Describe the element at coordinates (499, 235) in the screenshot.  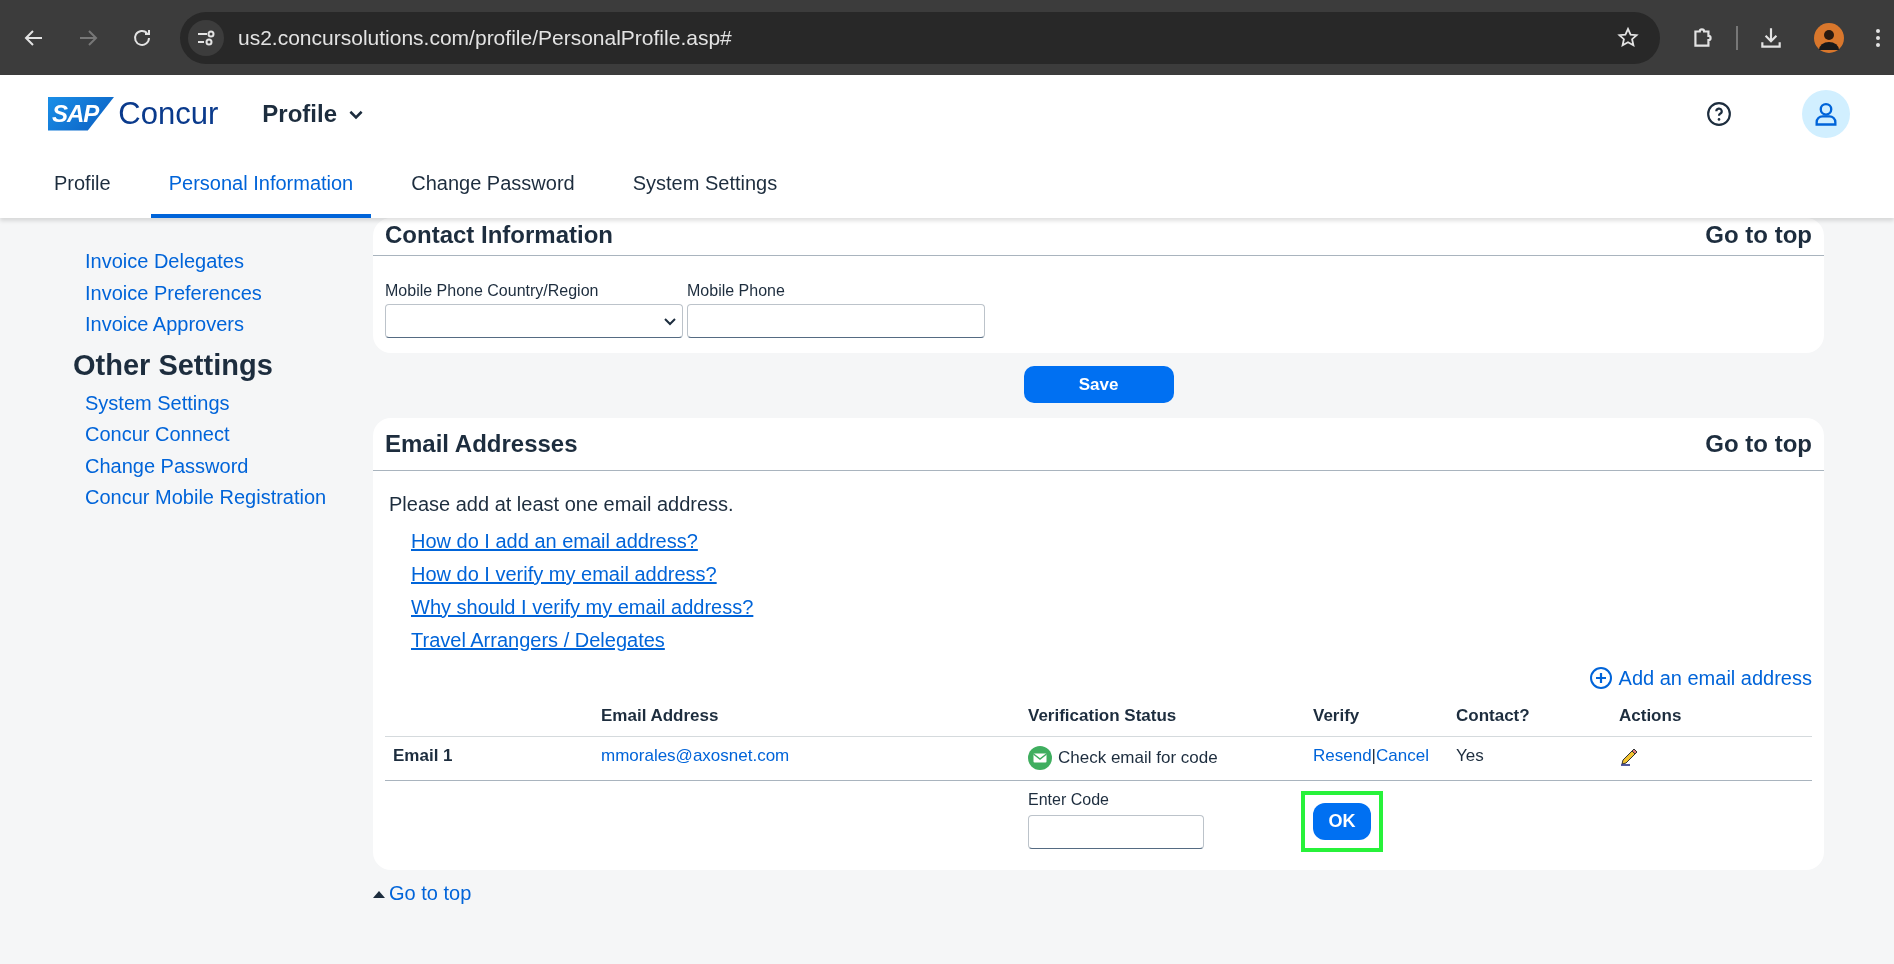
I see `section-title: Contact Information` at that location.